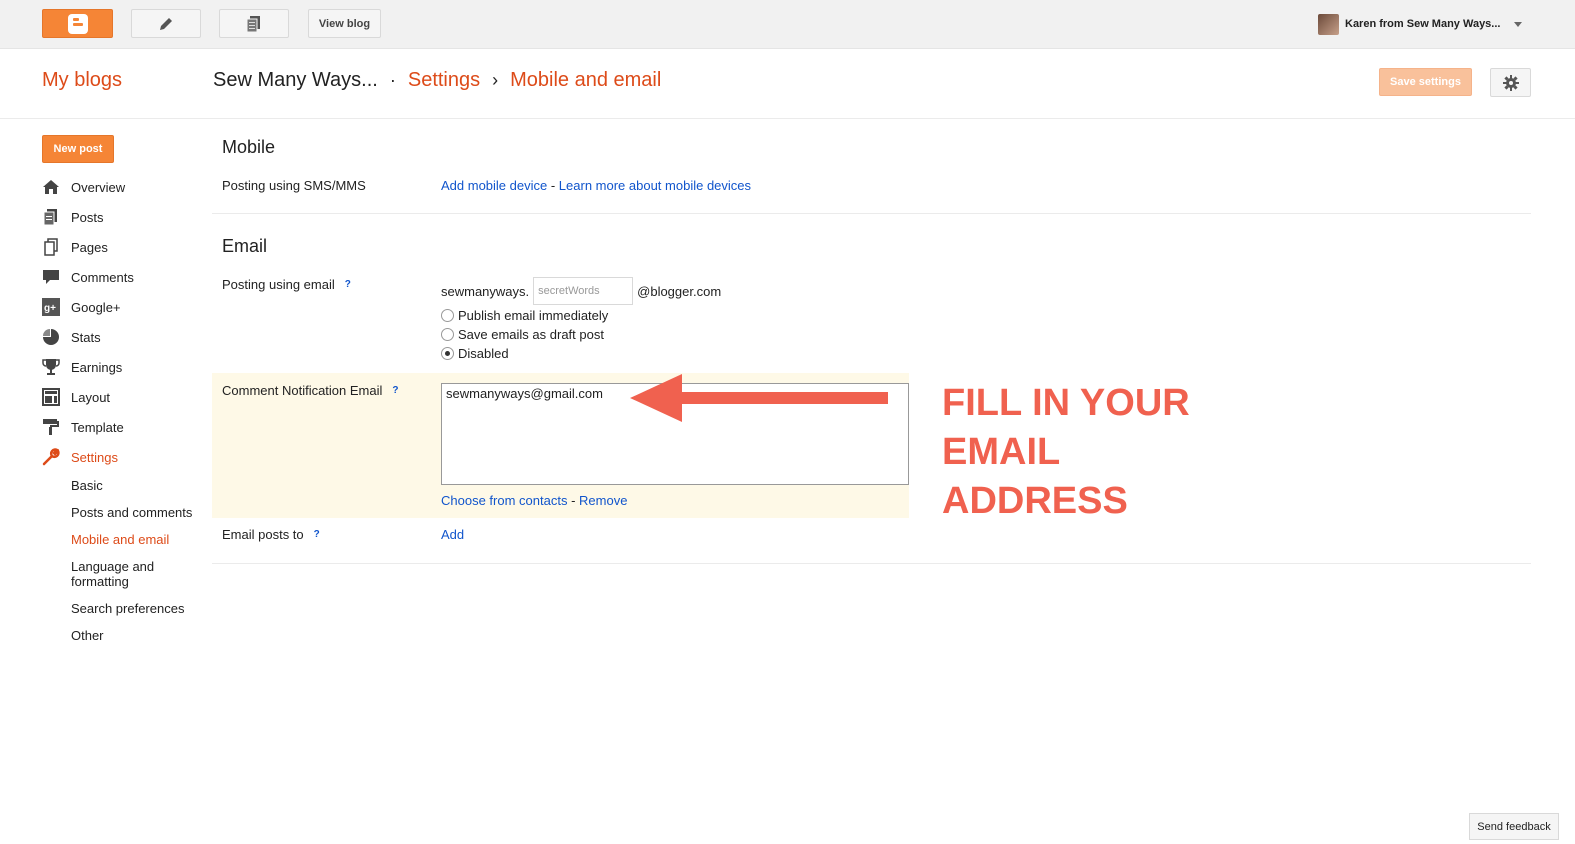  Describe the element at coordinates (82, 80) in the screenshot. I see `my-blogs-link: My blogs` at that location.